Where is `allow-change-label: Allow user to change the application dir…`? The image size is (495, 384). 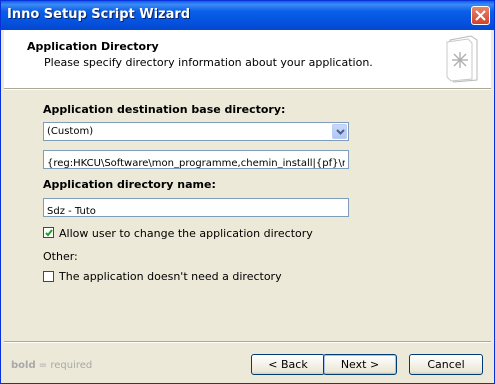 allow-change-label: Allow user to change the application dir… is located at coordinates (186, 233).